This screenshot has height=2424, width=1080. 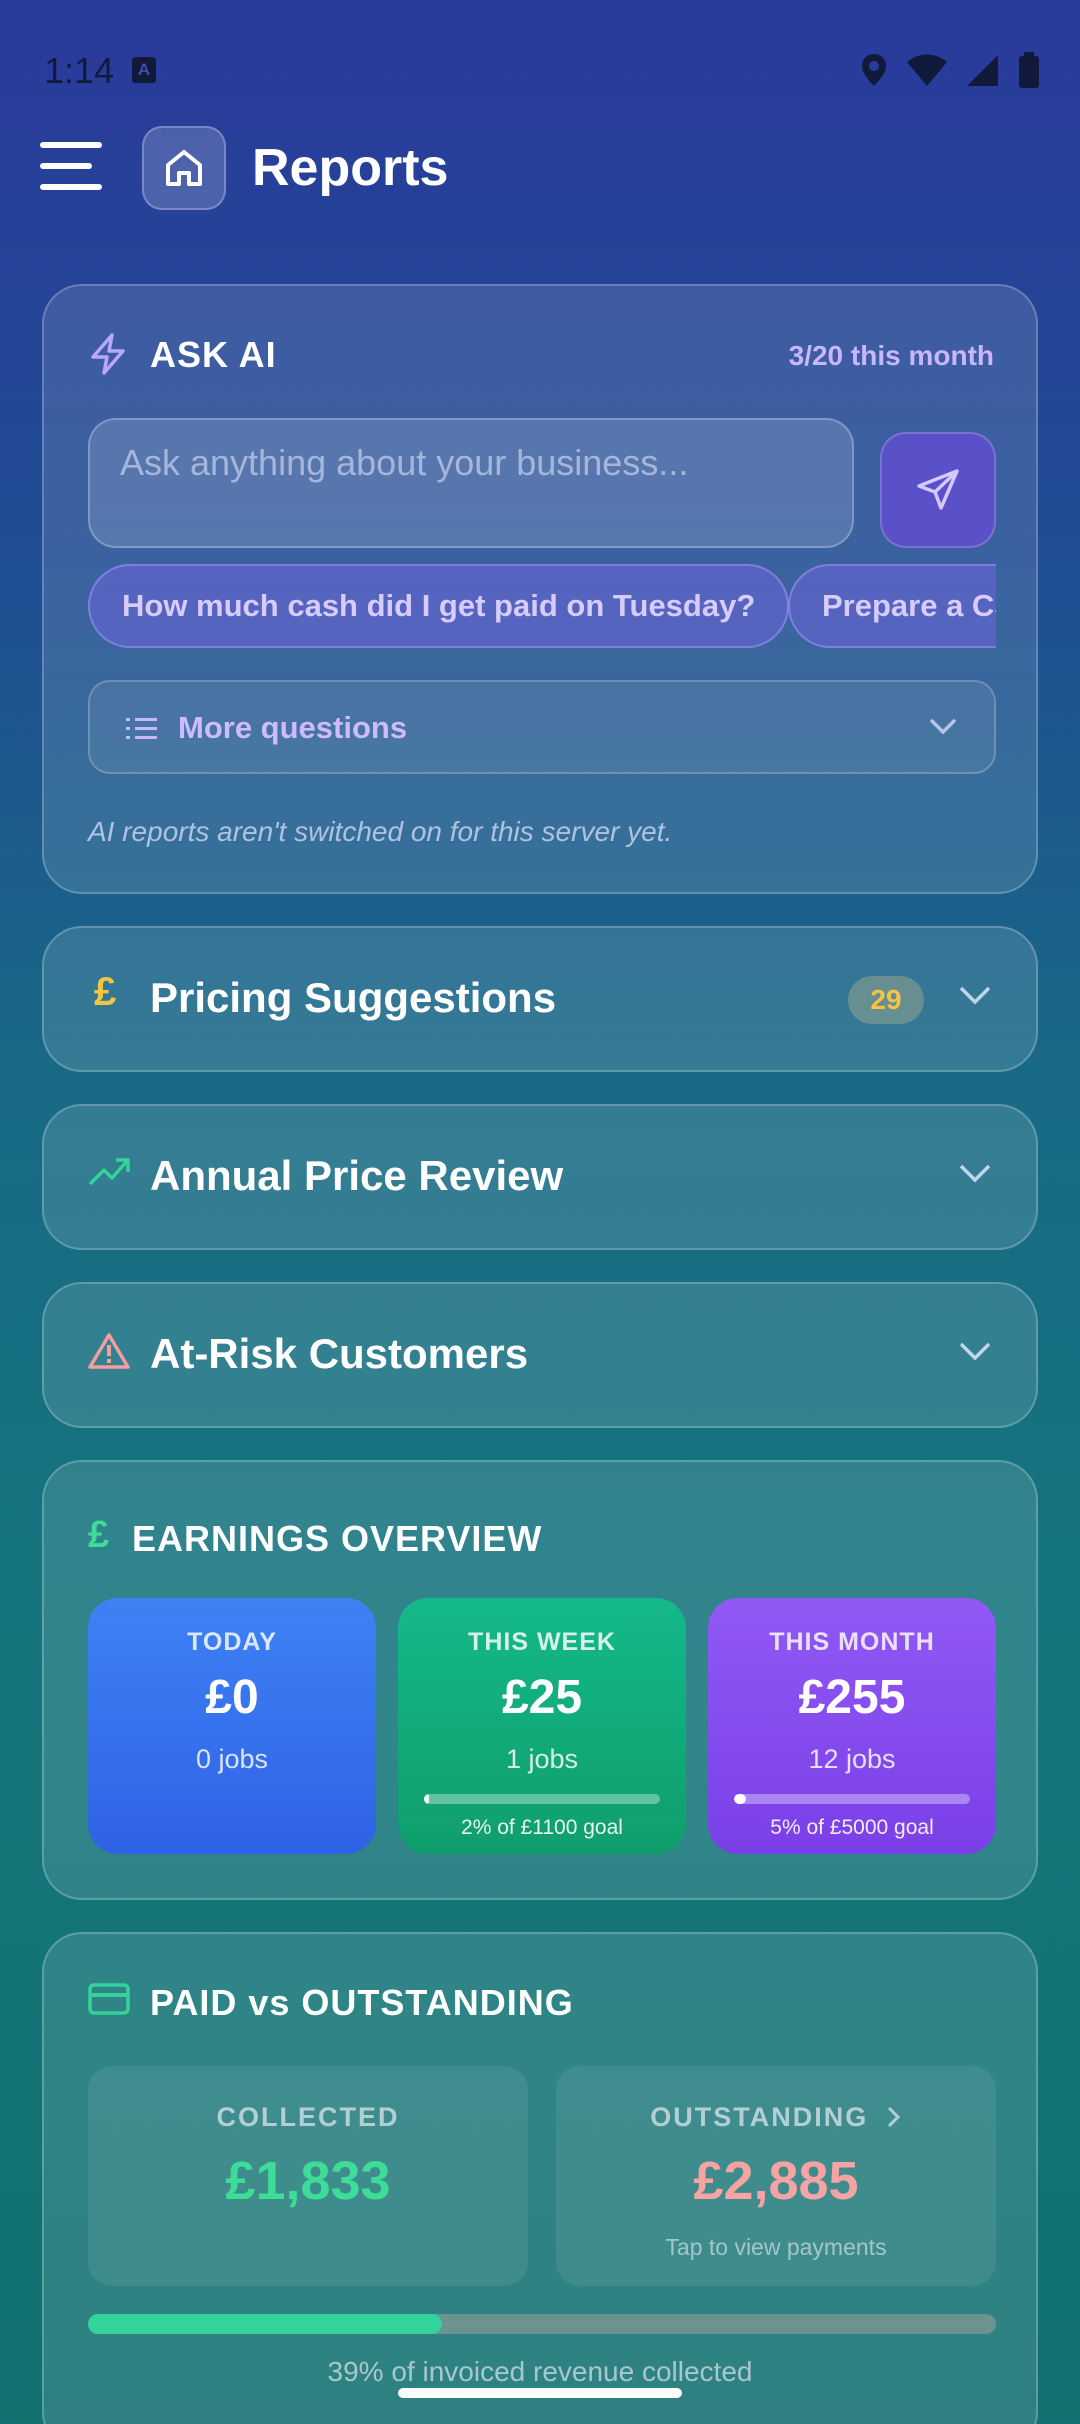 What do you see at coordinates (540, 1355) in the screenshot?
I see `at-risk-customers-section: At-Risk Customers` at bounding box center [540, 1355].